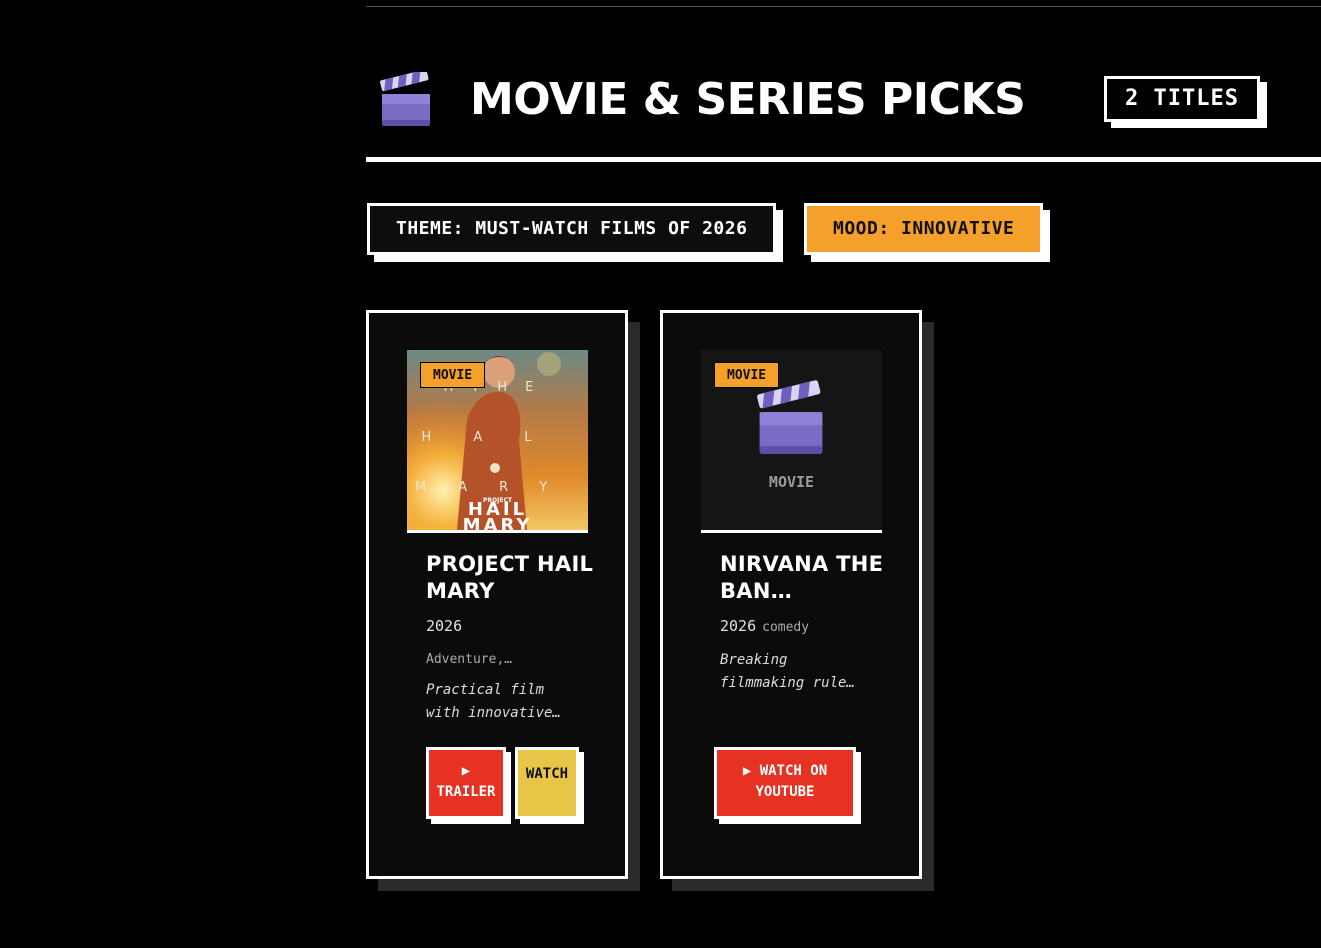 The height and width of the screenshot is (948, 1321). What do you see at coordinates (843, 159) in the screenshot?
I see `header-divider` at bounding box center [843, 159].